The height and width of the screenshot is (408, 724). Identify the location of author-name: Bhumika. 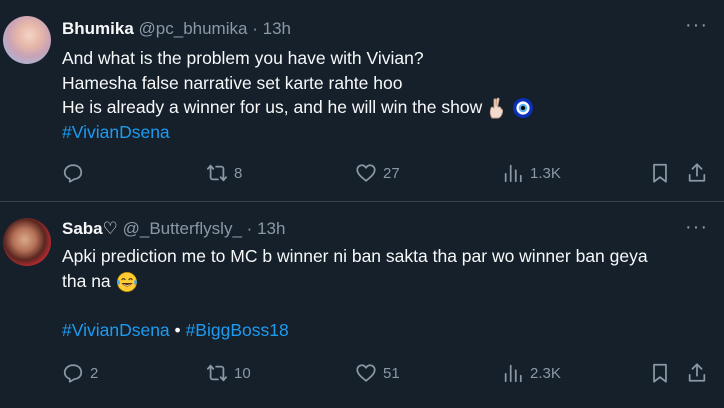
(98, 28).